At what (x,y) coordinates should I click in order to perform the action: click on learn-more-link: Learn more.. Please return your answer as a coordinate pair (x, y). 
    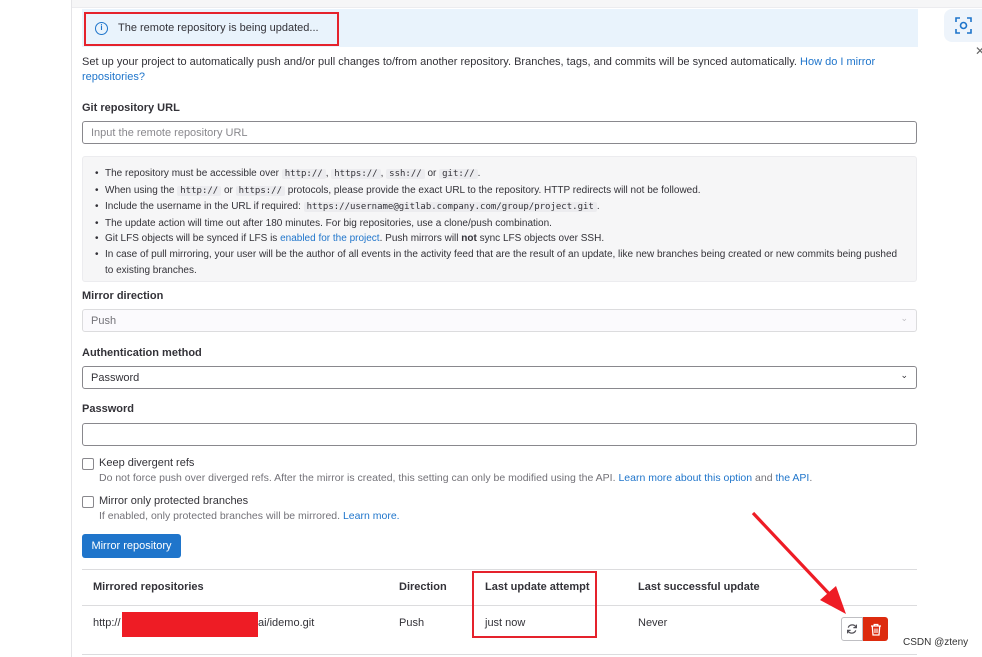
    Looking at the image, I should click on (371, 516).